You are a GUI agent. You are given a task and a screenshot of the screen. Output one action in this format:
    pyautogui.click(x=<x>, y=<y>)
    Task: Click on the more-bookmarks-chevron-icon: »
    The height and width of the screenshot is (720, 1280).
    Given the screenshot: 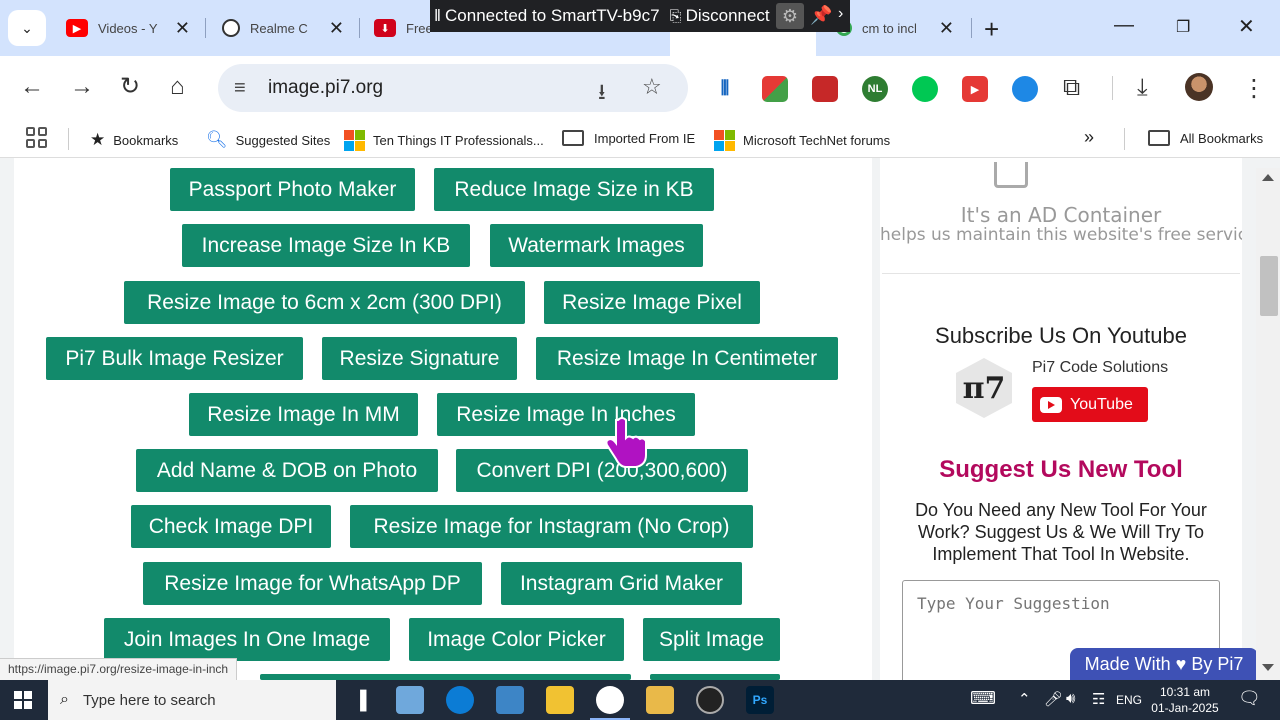 What is the action you would take?
    pyautogui.click(x=1089, y=137)
    